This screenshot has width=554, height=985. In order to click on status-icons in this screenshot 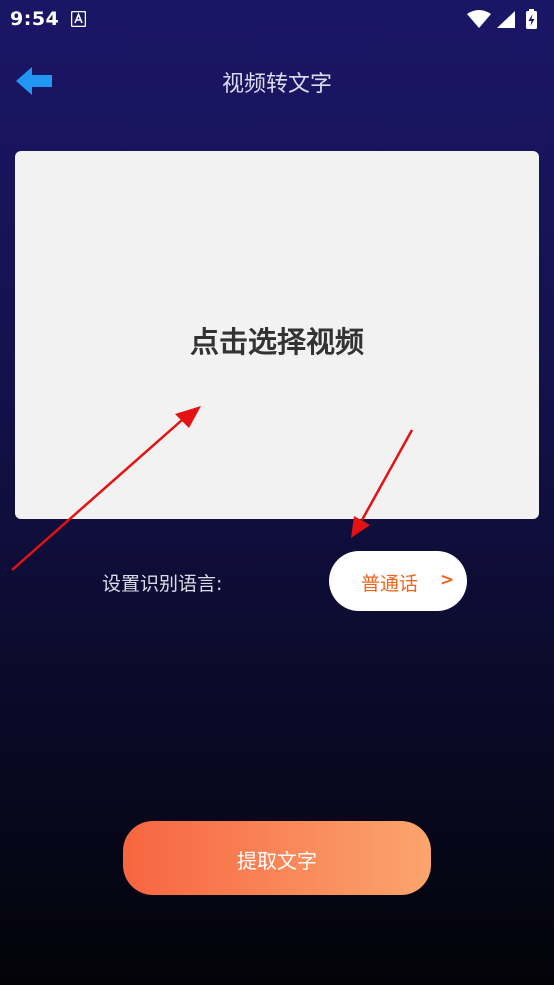, I will do `click(502, 19)`.